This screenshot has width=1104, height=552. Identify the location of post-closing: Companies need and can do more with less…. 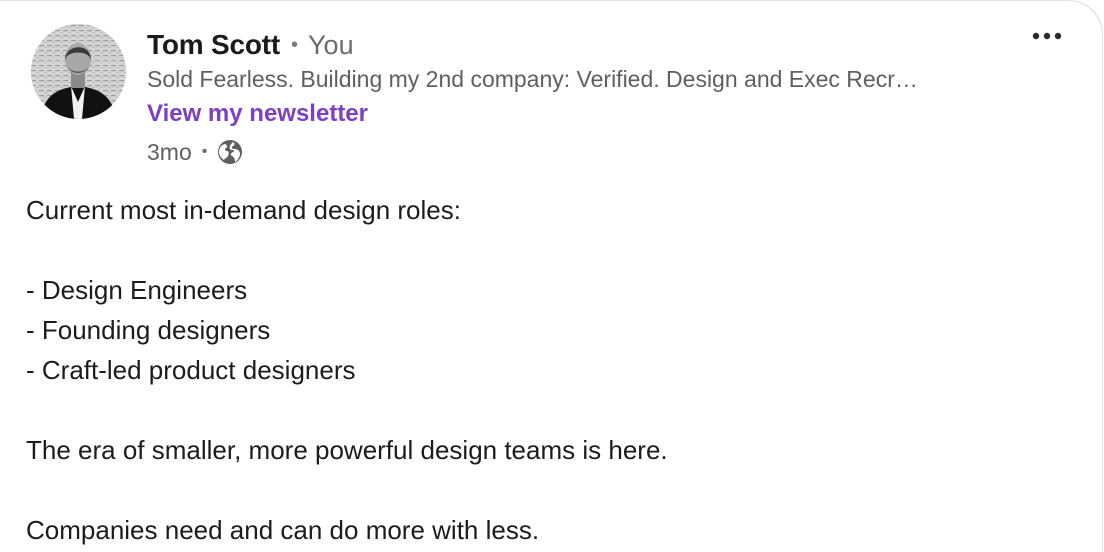
(283, 530).